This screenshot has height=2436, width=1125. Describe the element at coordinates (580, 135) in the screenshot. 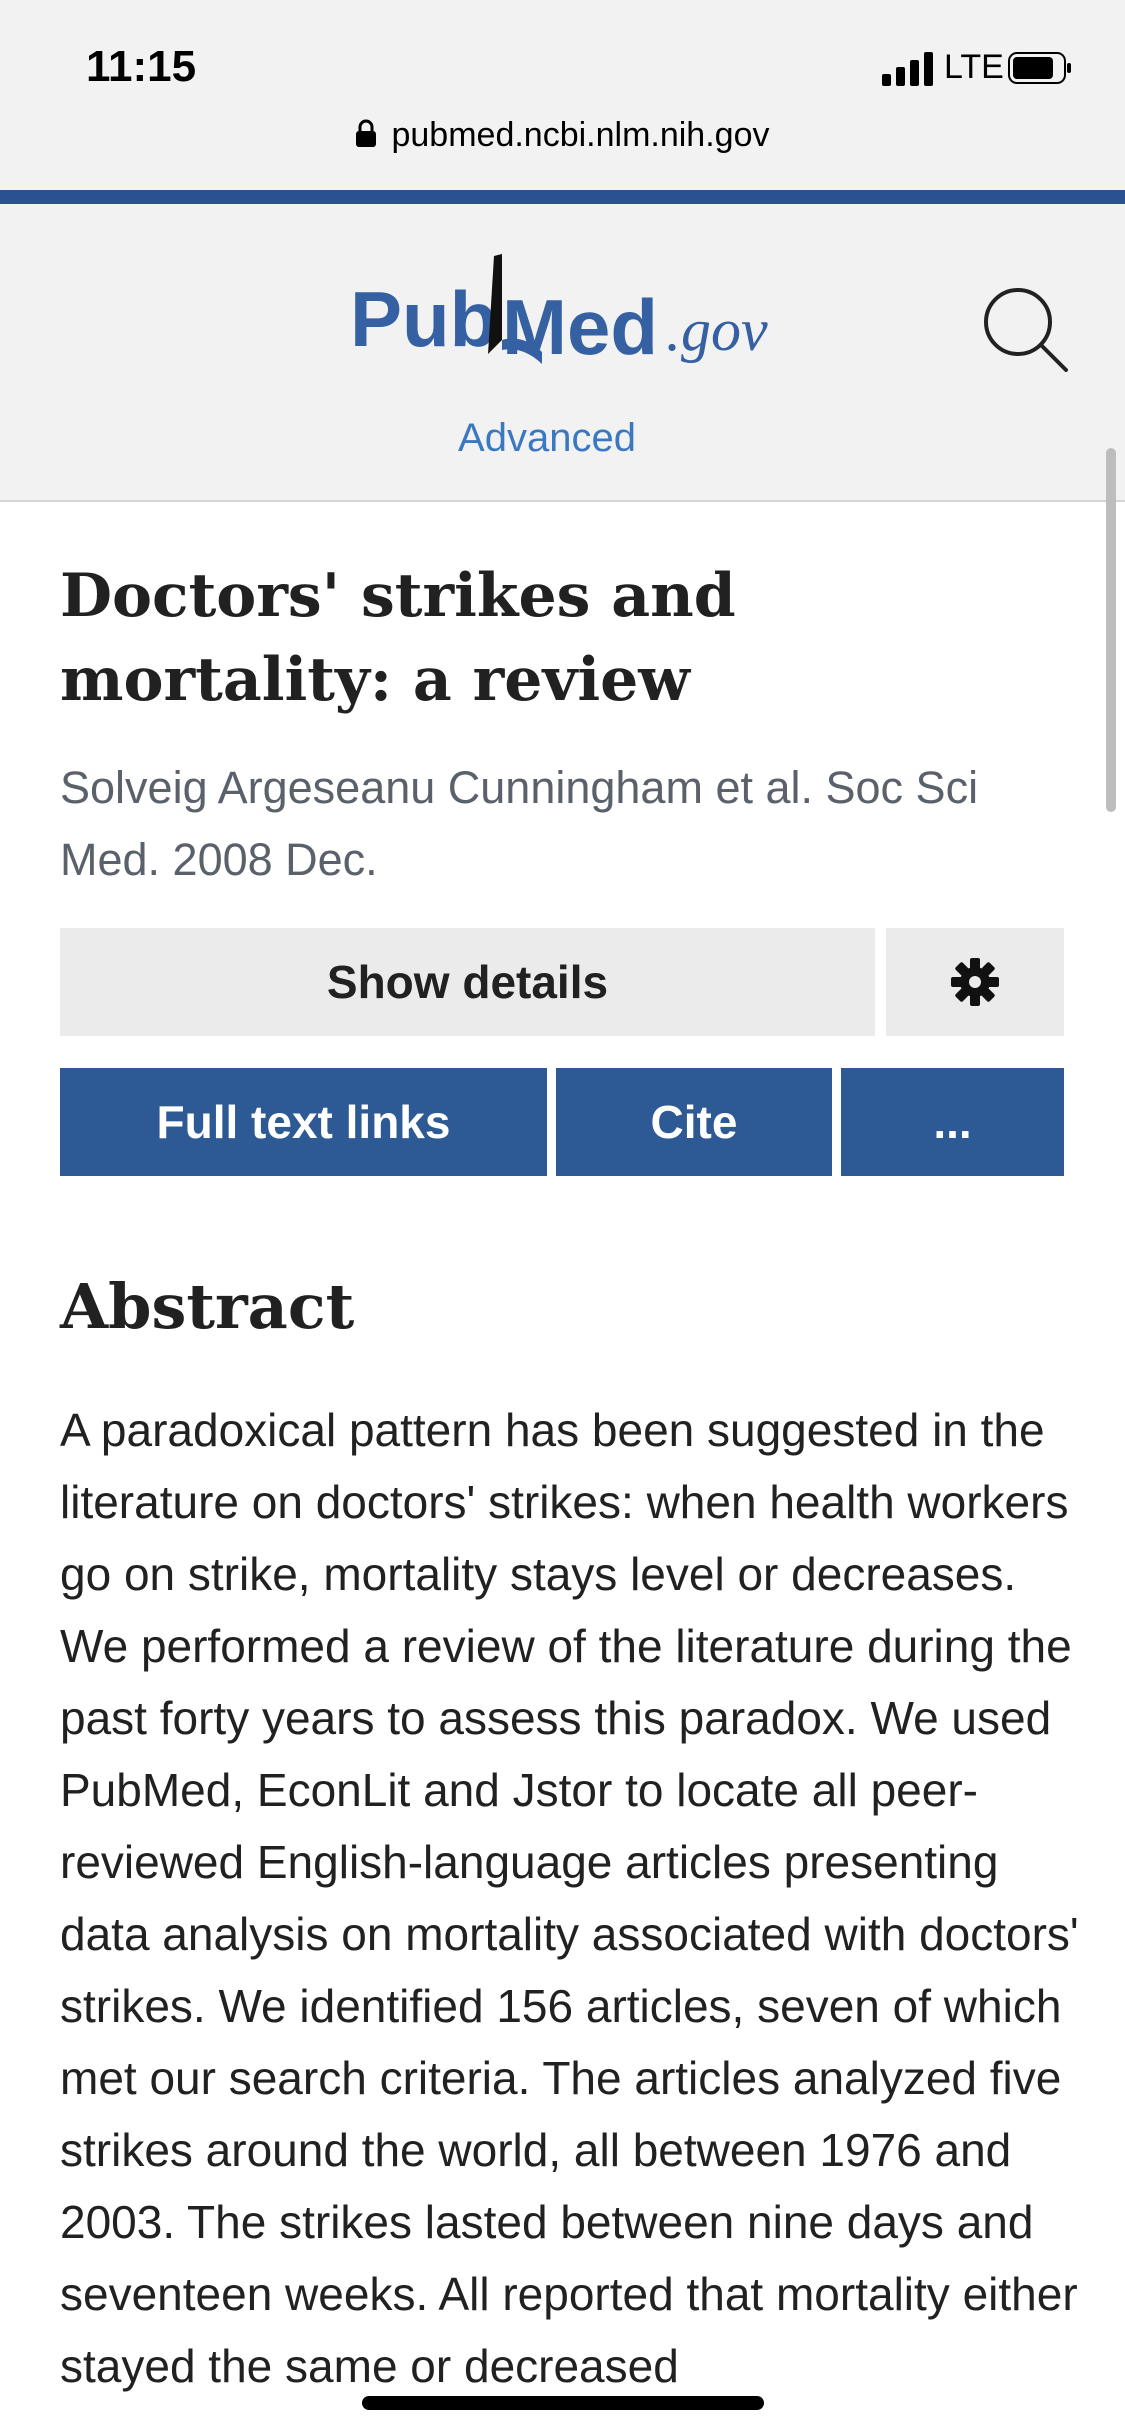

I see `url-text: pubmed.ncbi.nlm.nih.gov` at that location.